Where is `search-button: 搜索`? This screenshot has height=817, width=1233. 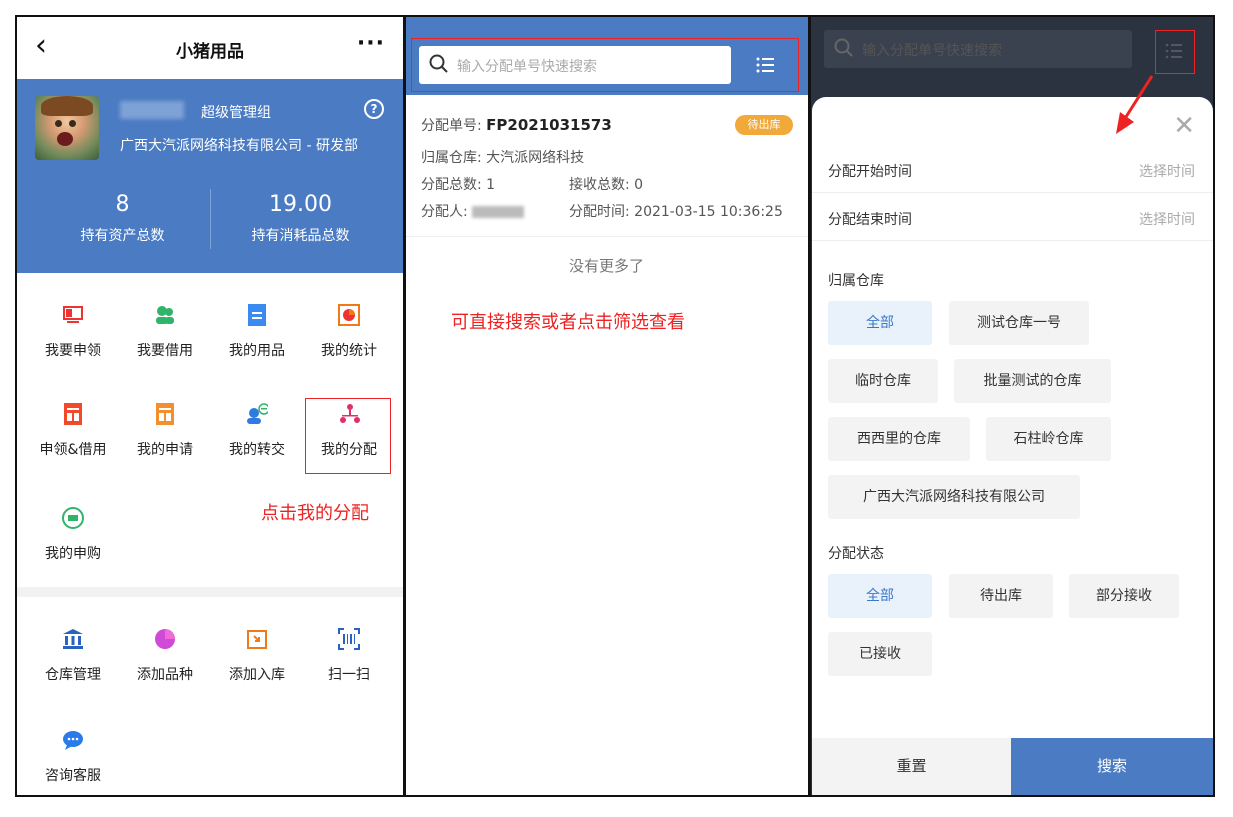
search-button: 搜索 is located at coordinates (1112, 766).